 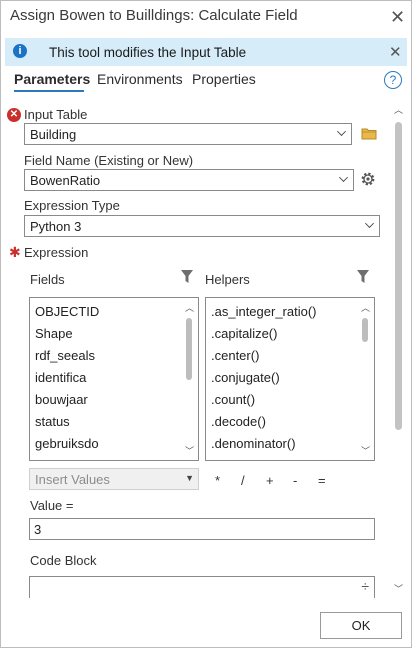 What do you see at coordinates (395, 53) in the screenshot?
I see `dismiss-info-icon: ✕` at bounding box center [395, 53].